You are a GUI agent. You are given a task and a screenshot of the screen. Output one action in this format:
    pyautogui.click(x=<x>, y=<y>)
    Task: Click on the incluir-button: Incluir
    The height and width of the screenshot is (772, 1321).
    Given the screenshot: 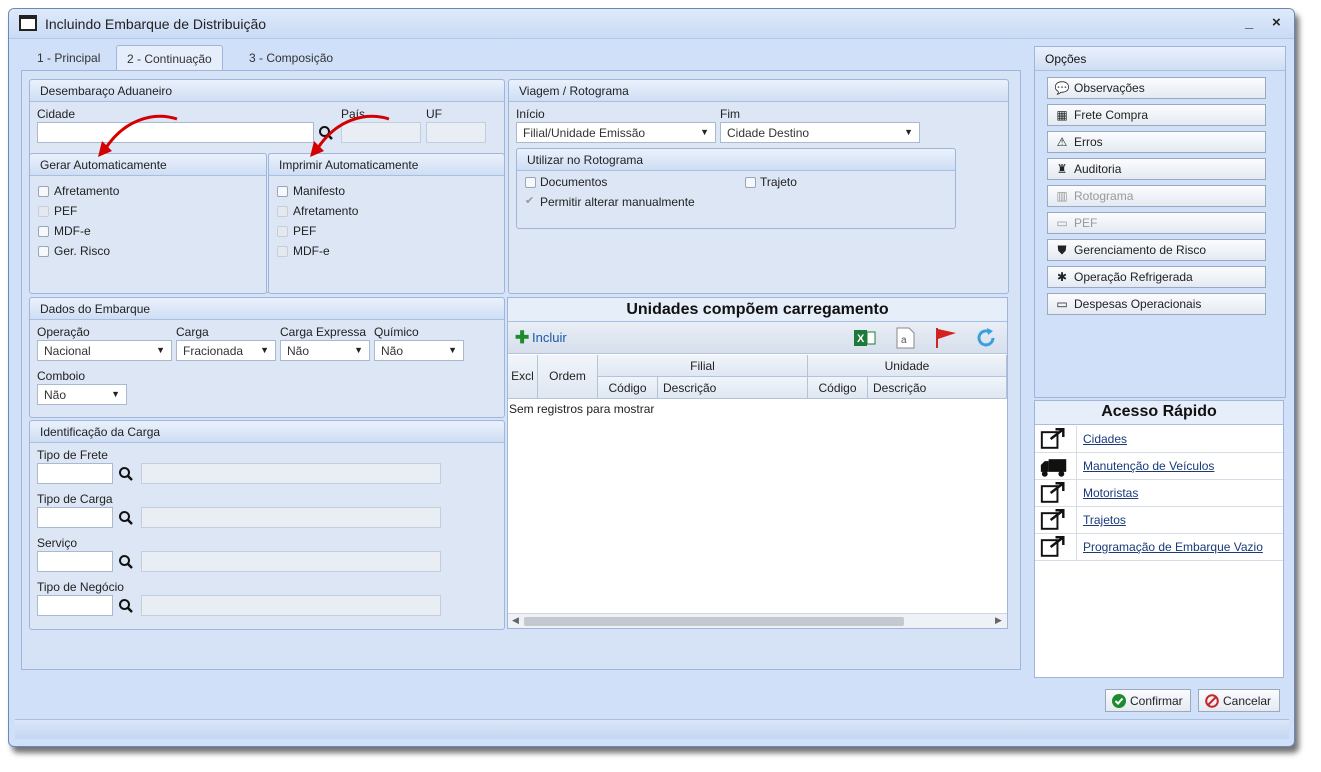 What is the action you would take?
    pyautogui.click(x=549, y=337)
    